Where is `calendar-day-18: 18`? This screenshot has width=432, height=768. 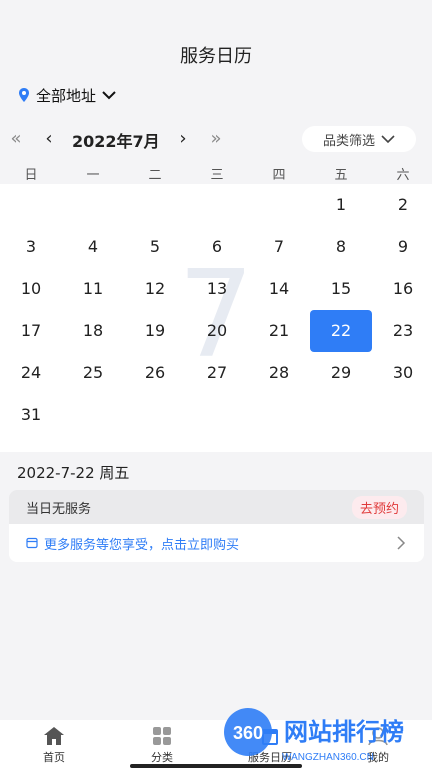
calendar-day-18: 18 is located at coordinates (93, 331).